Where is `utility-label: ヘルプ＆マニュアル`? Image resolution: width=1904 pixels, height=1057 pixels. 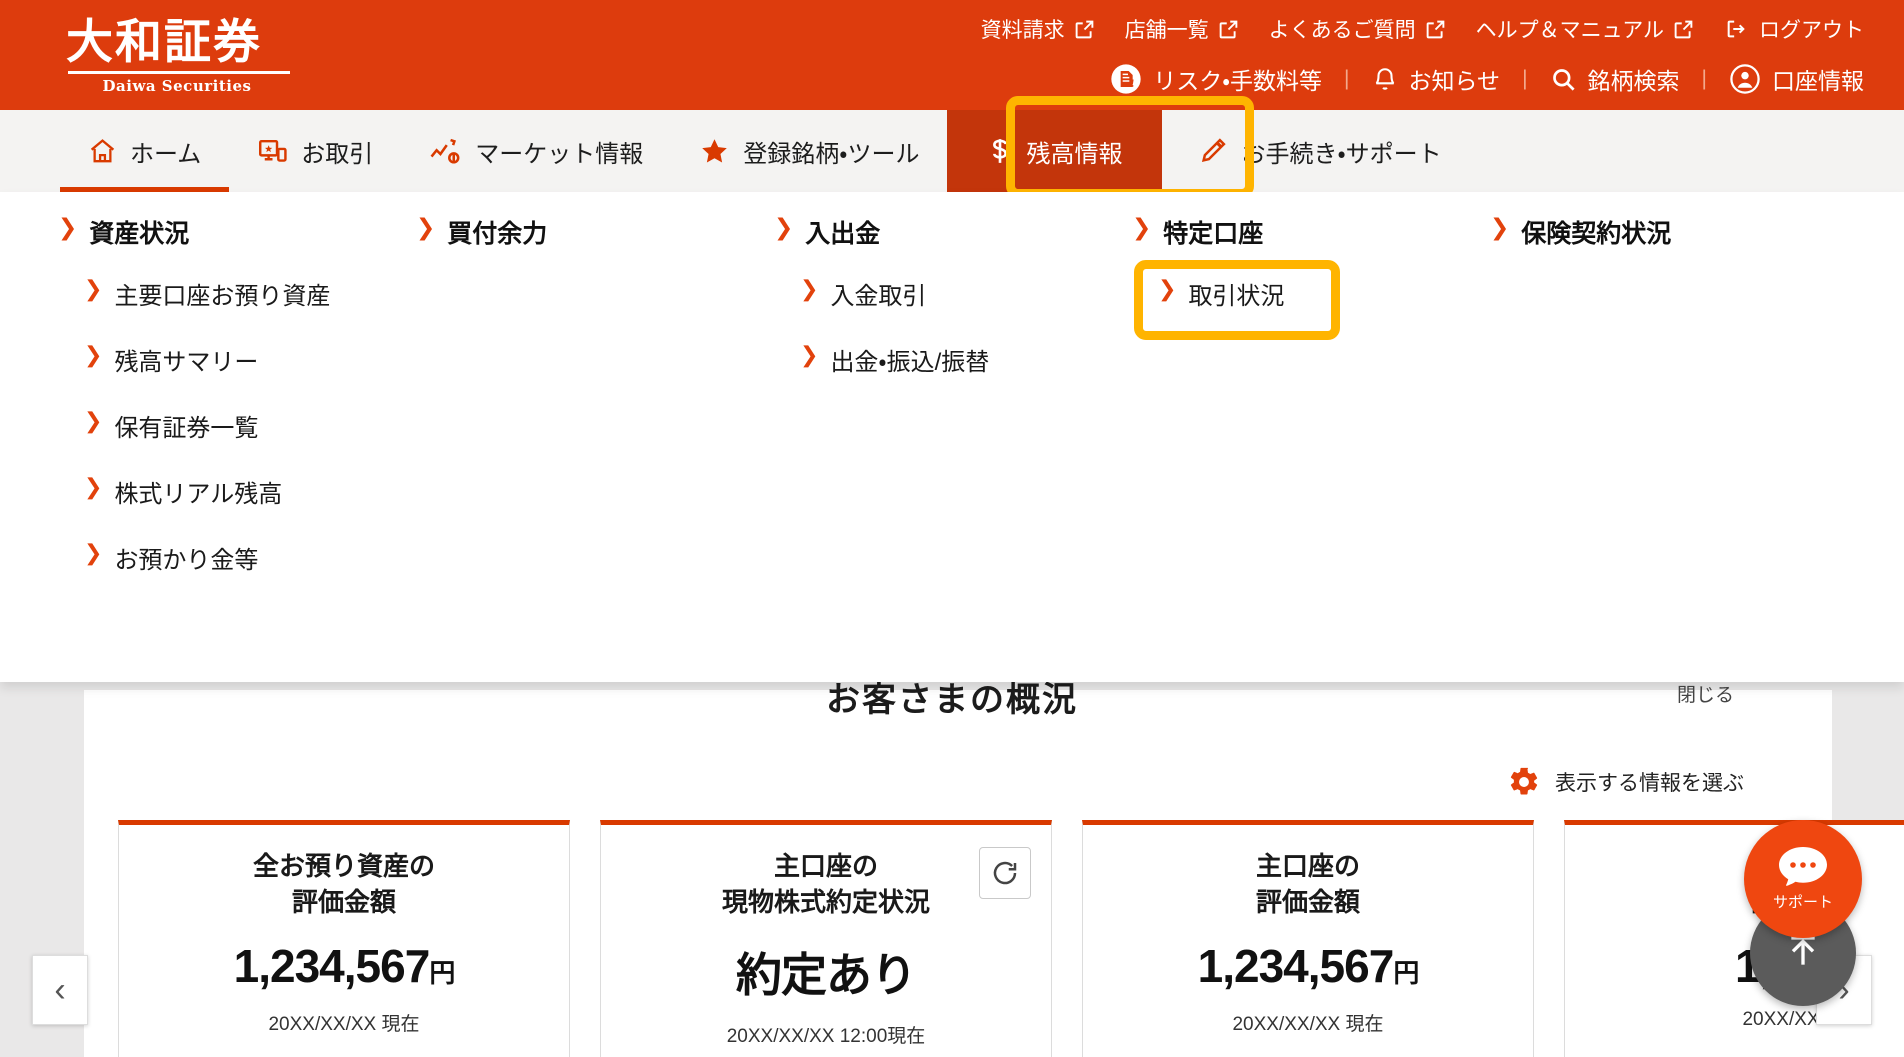
utility-label: ヘルプ＆マニュアル is located at coordinates (1569, 30).